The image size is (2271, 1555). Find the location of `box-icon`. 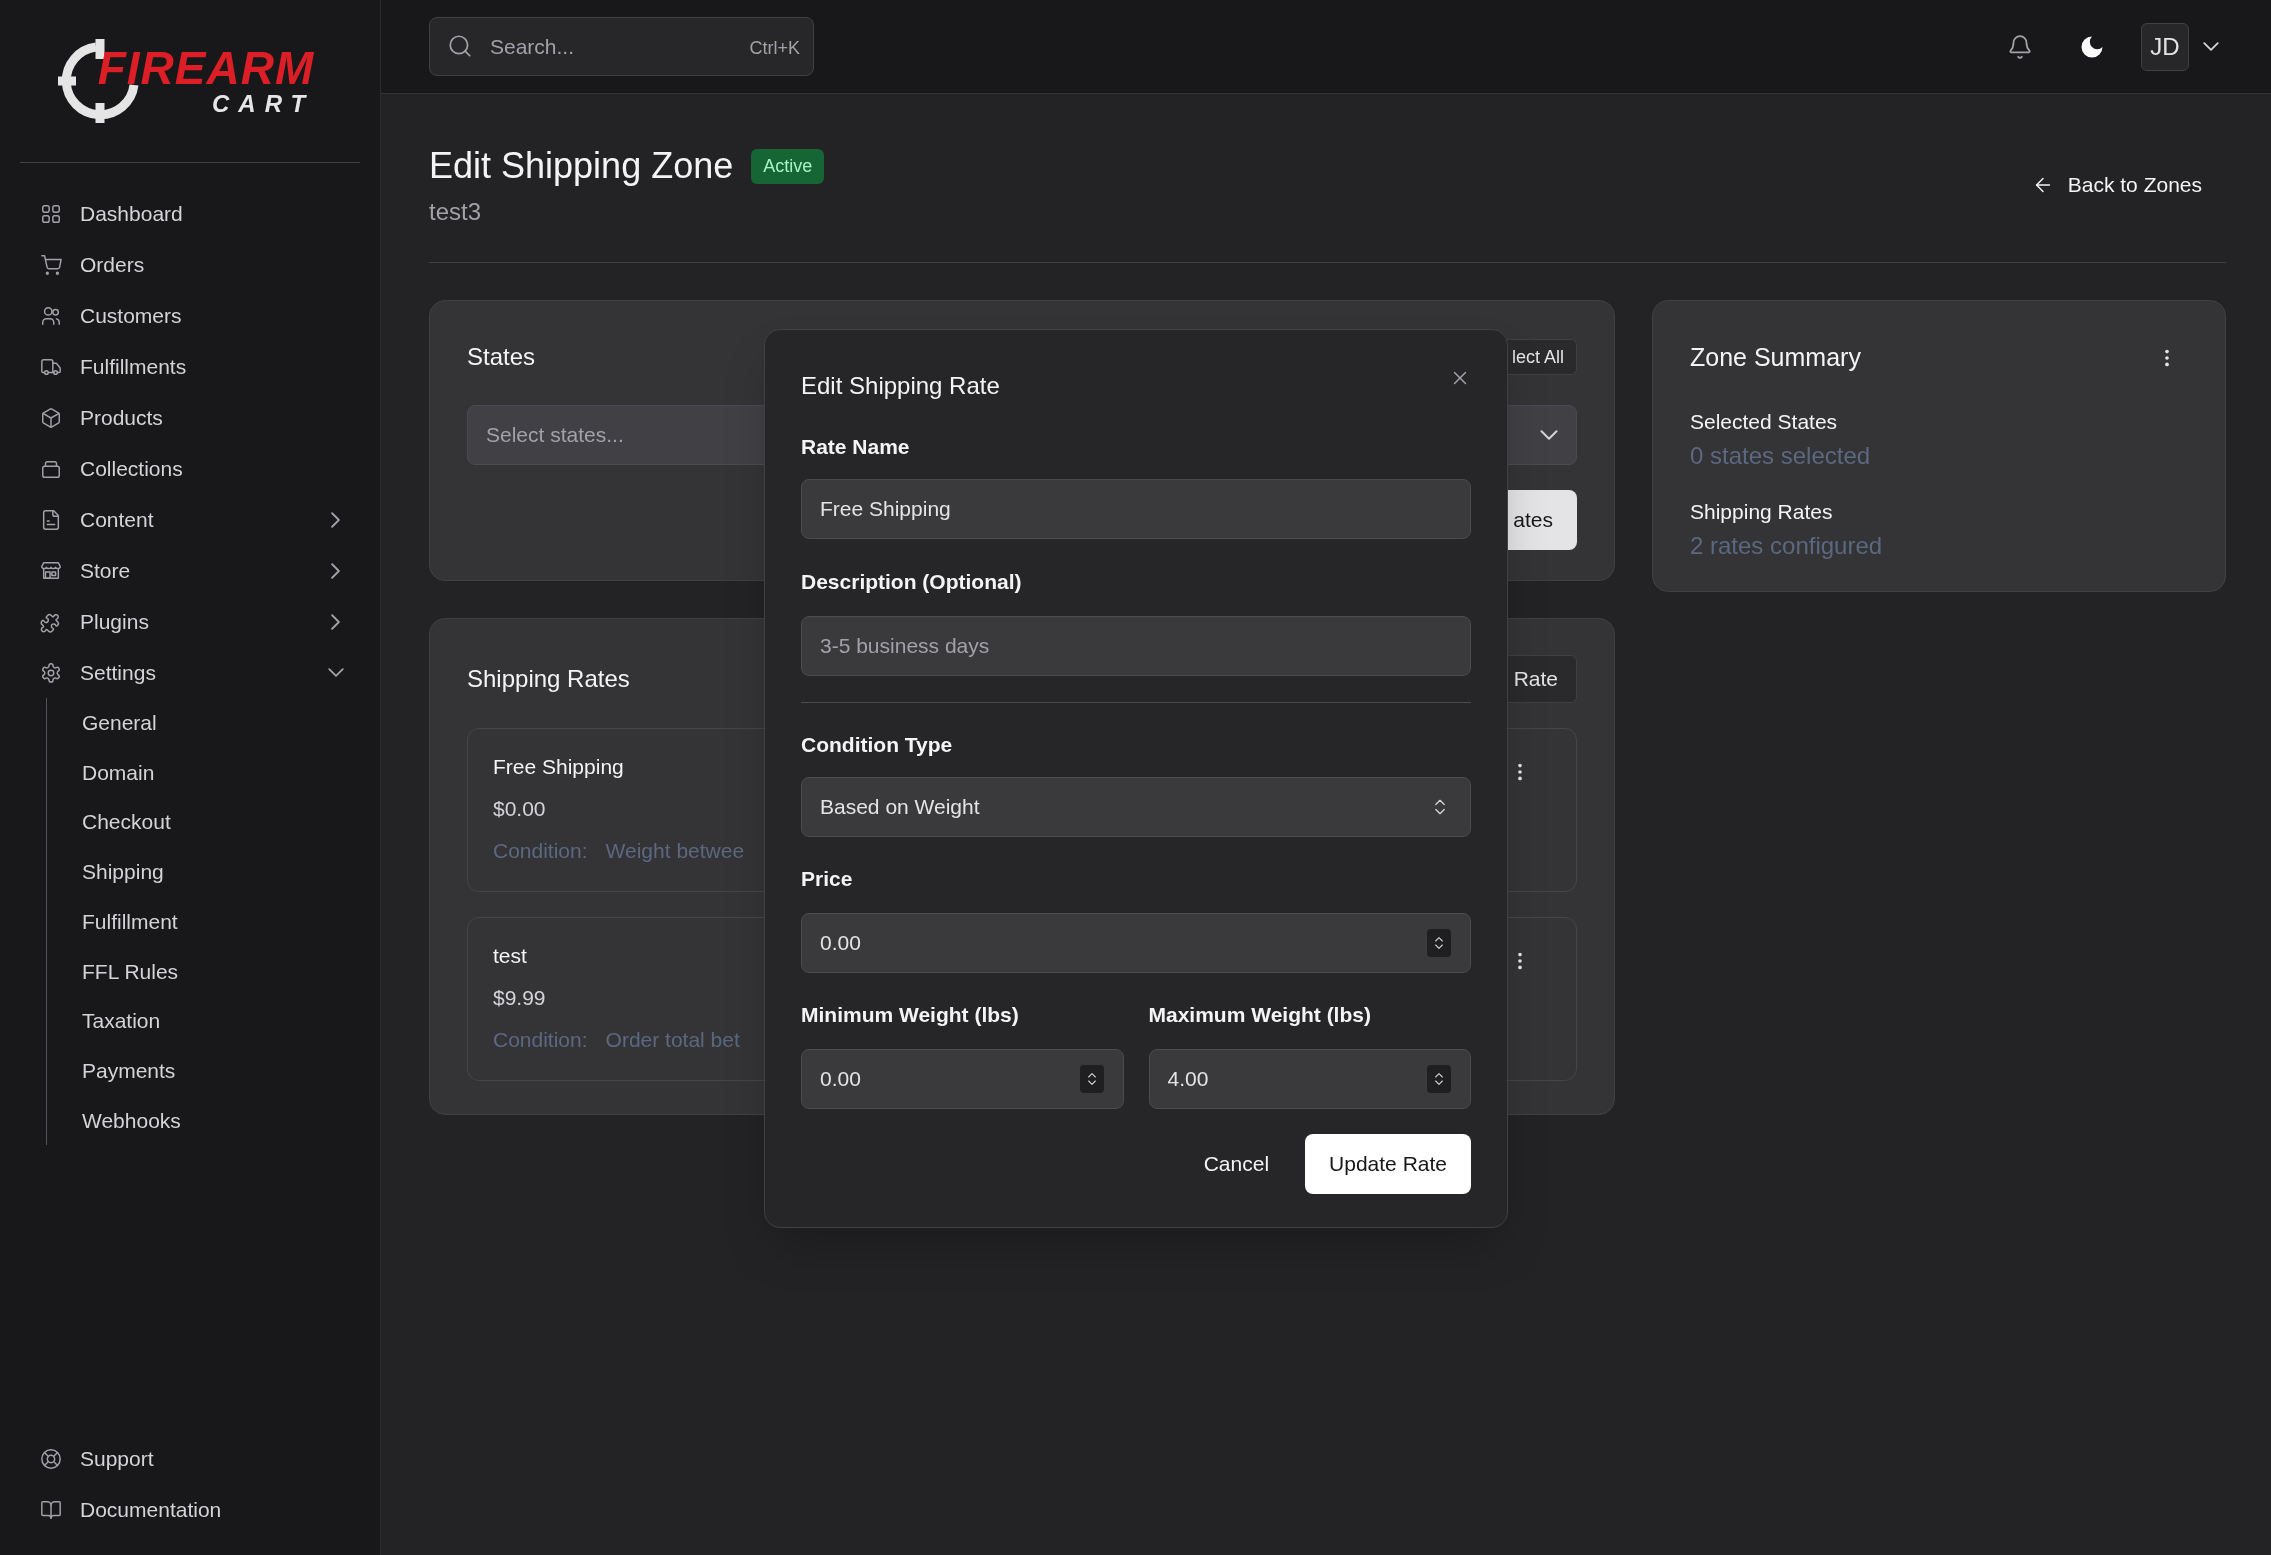

box-icon is located at coordinates (51, 417).